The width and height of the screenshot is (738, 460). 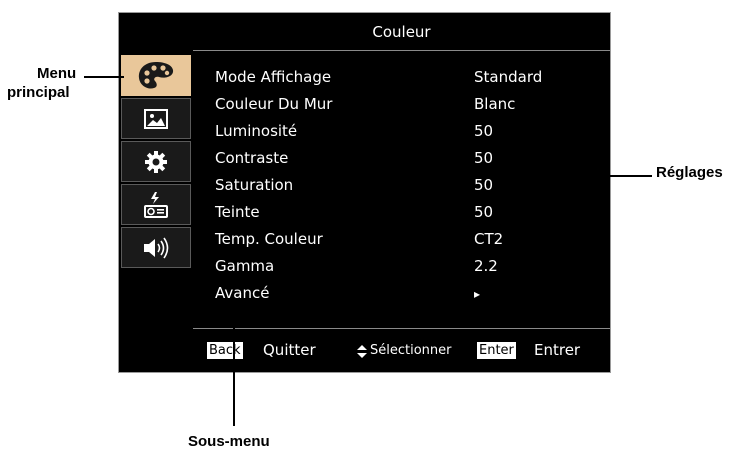 What do you see at coordinates (256, 131) in the screenshot?
I see `setting-label: Luminosité` at bounding box center [256, 131].